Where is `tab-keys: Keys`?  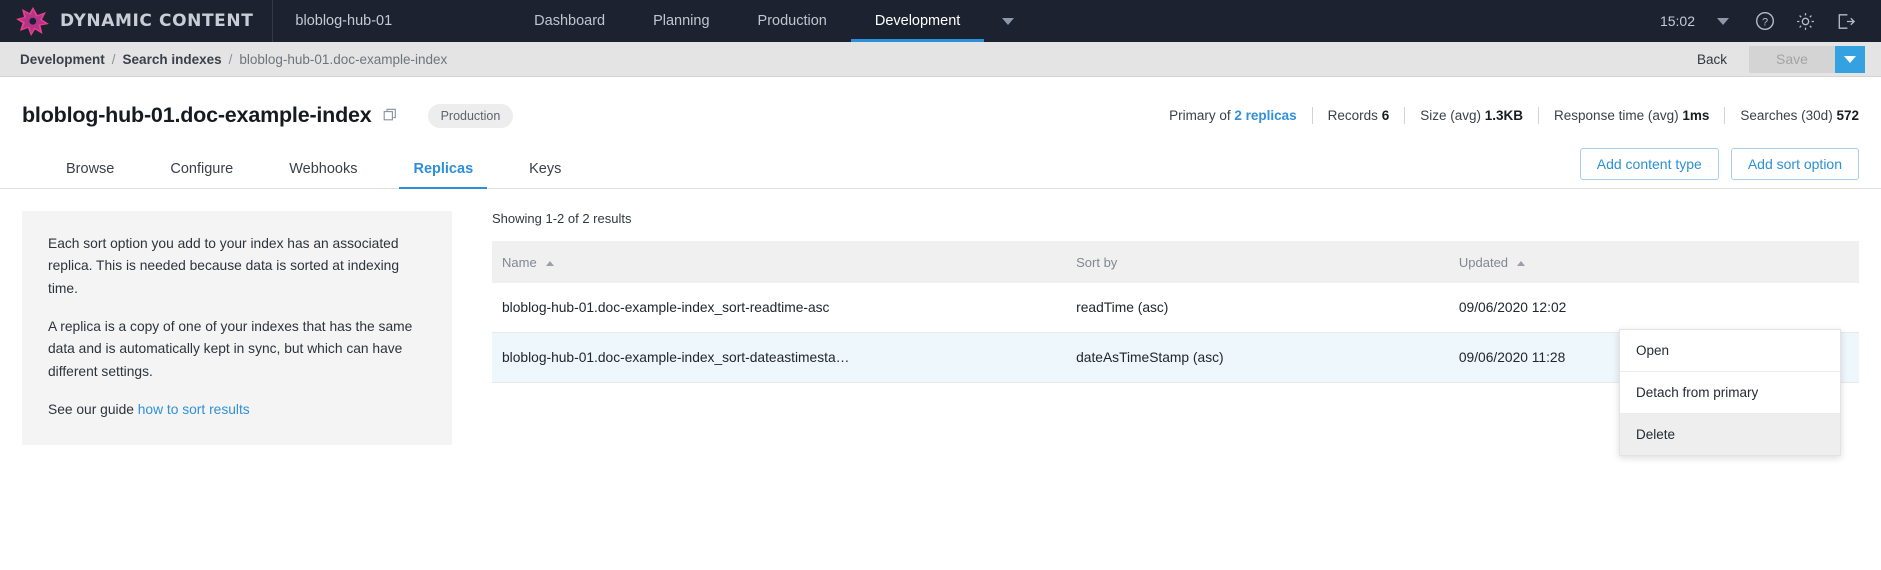
tab-keys: Keys is located at coordinates (545, 174).